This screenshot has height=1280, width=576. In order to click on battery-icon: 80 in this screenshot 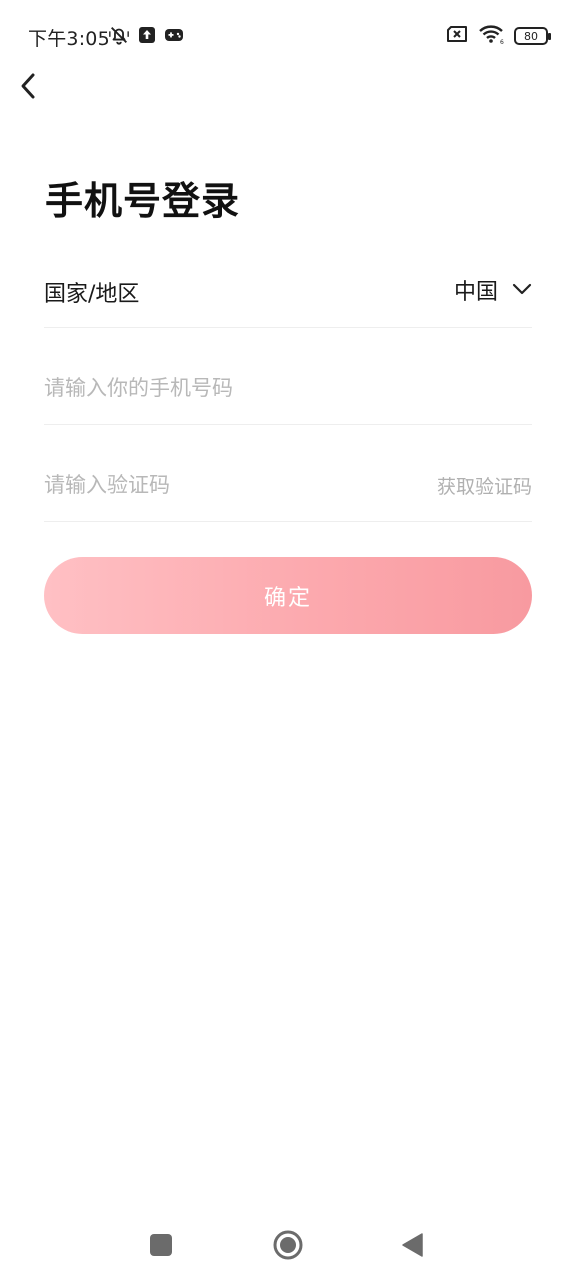, I will do `click(532, 36)`.